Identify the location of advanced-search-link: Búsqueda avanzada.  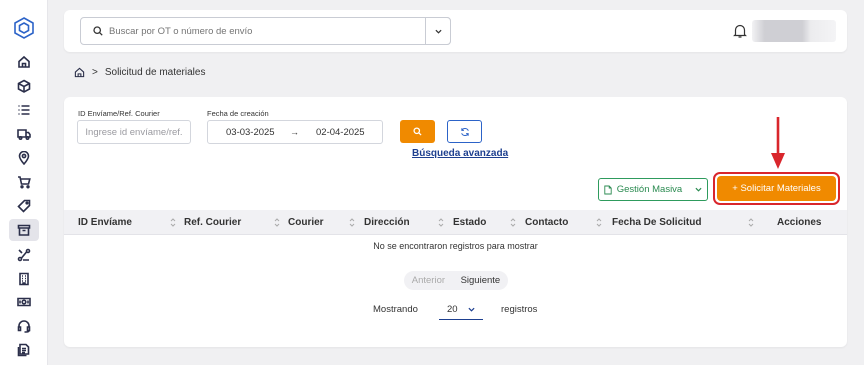
(460, 153).